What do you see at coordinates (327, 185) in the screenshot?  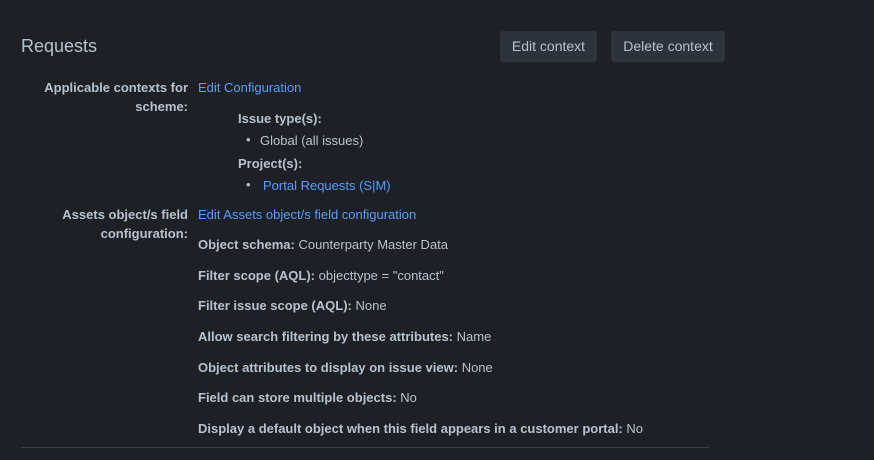 I see `project-link: Portal Requests (S|M)` at bounding box center [327, 185].